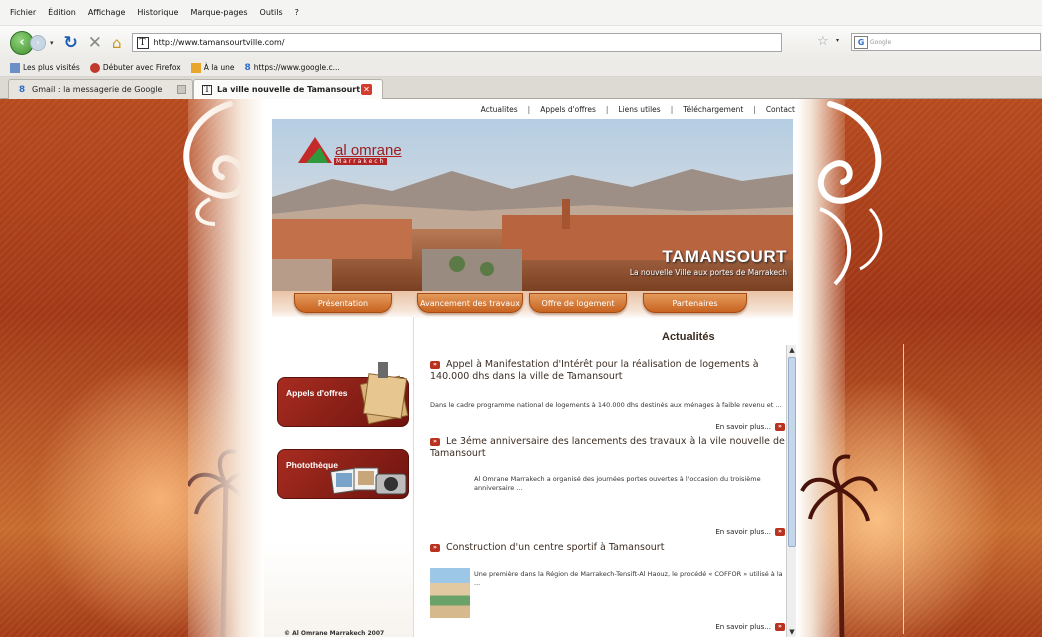 This screenshot has height=637, width=1042. Describe the element at coordinates (881, 42) in the screenshot. I see `search-placeholder: Google` at that location.